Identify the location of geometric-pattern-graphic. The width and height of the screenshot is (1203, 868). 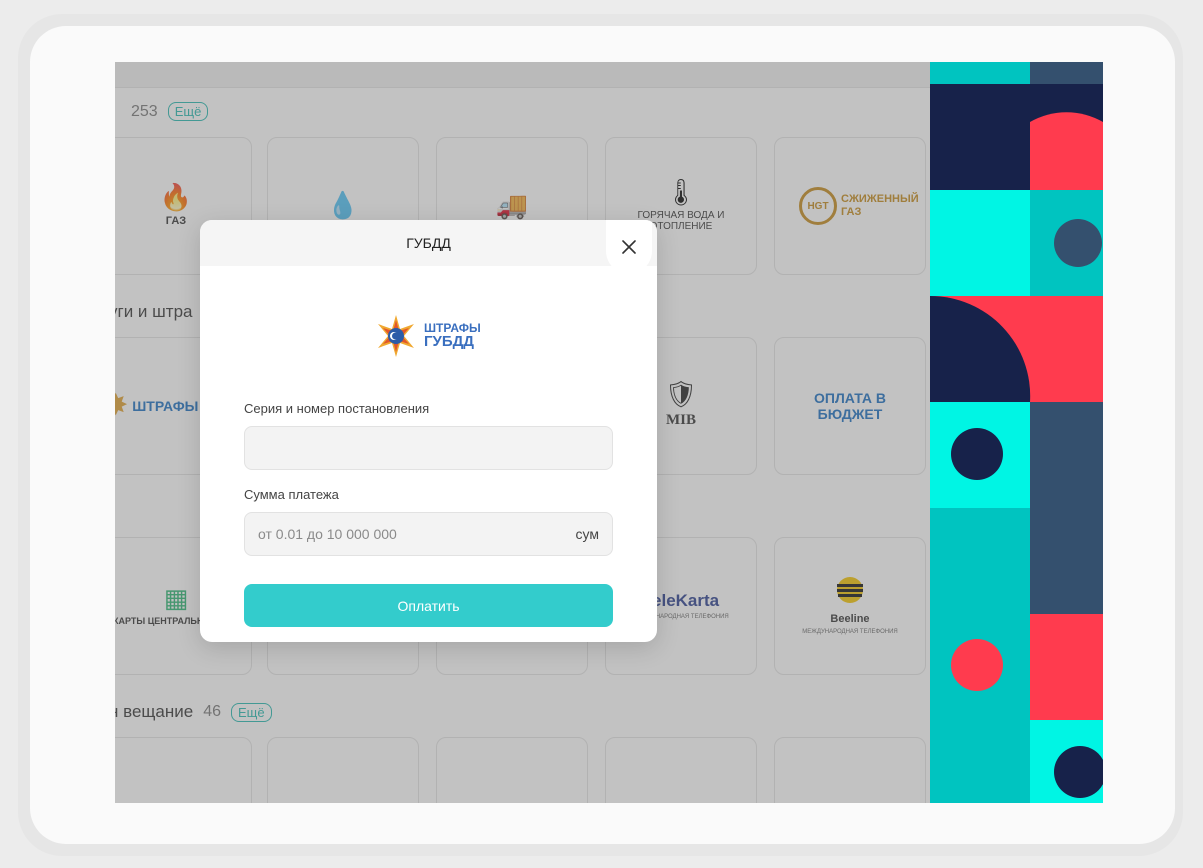
(1016, 432).